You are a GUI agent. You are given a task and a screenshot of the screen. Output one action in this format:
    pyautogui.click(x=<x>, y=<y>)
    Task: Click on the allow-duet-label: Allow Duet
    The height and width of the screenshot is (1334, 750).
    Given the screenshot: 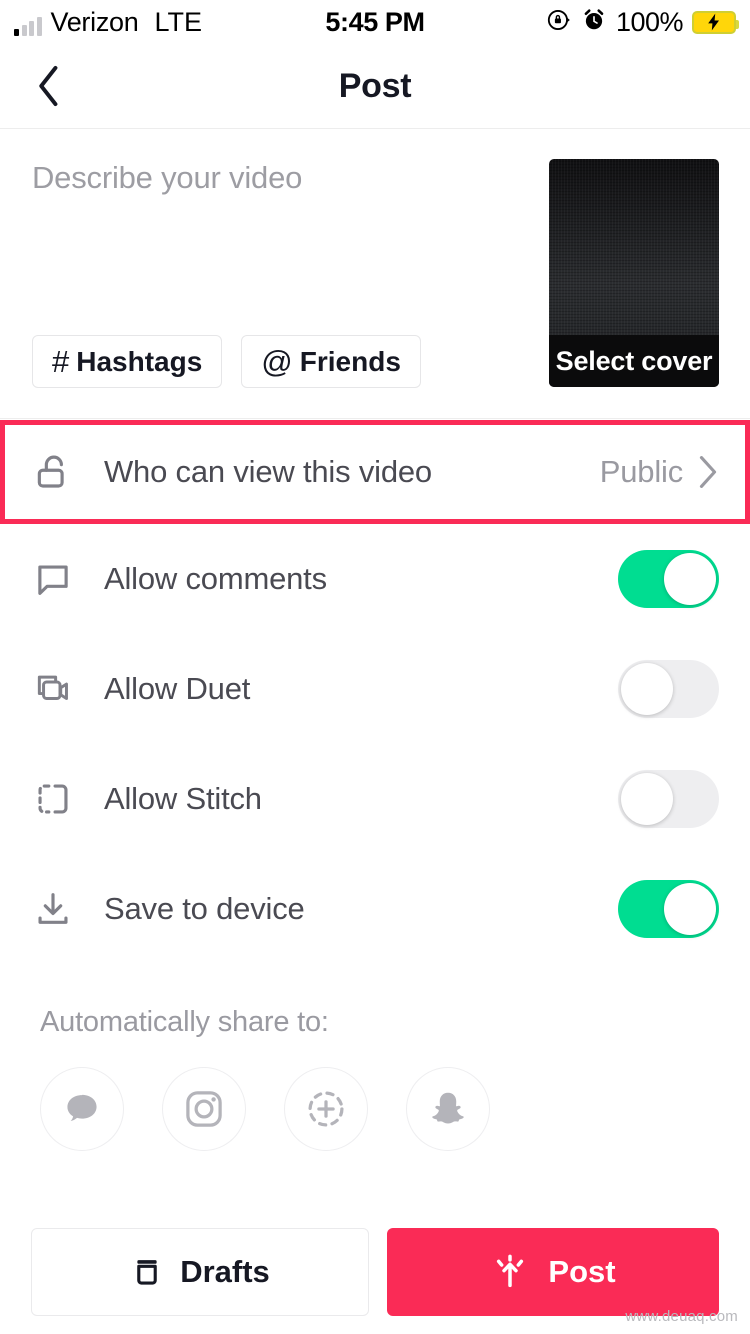 What is the action you would take?
    pyautogui.click(x=177, y=688)
    